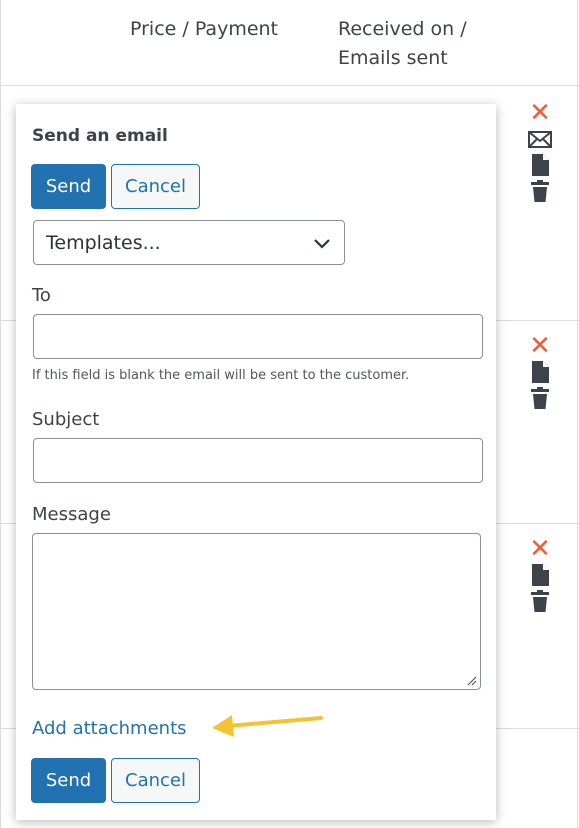  I want to click on envelope-icon, so click(540, 139).